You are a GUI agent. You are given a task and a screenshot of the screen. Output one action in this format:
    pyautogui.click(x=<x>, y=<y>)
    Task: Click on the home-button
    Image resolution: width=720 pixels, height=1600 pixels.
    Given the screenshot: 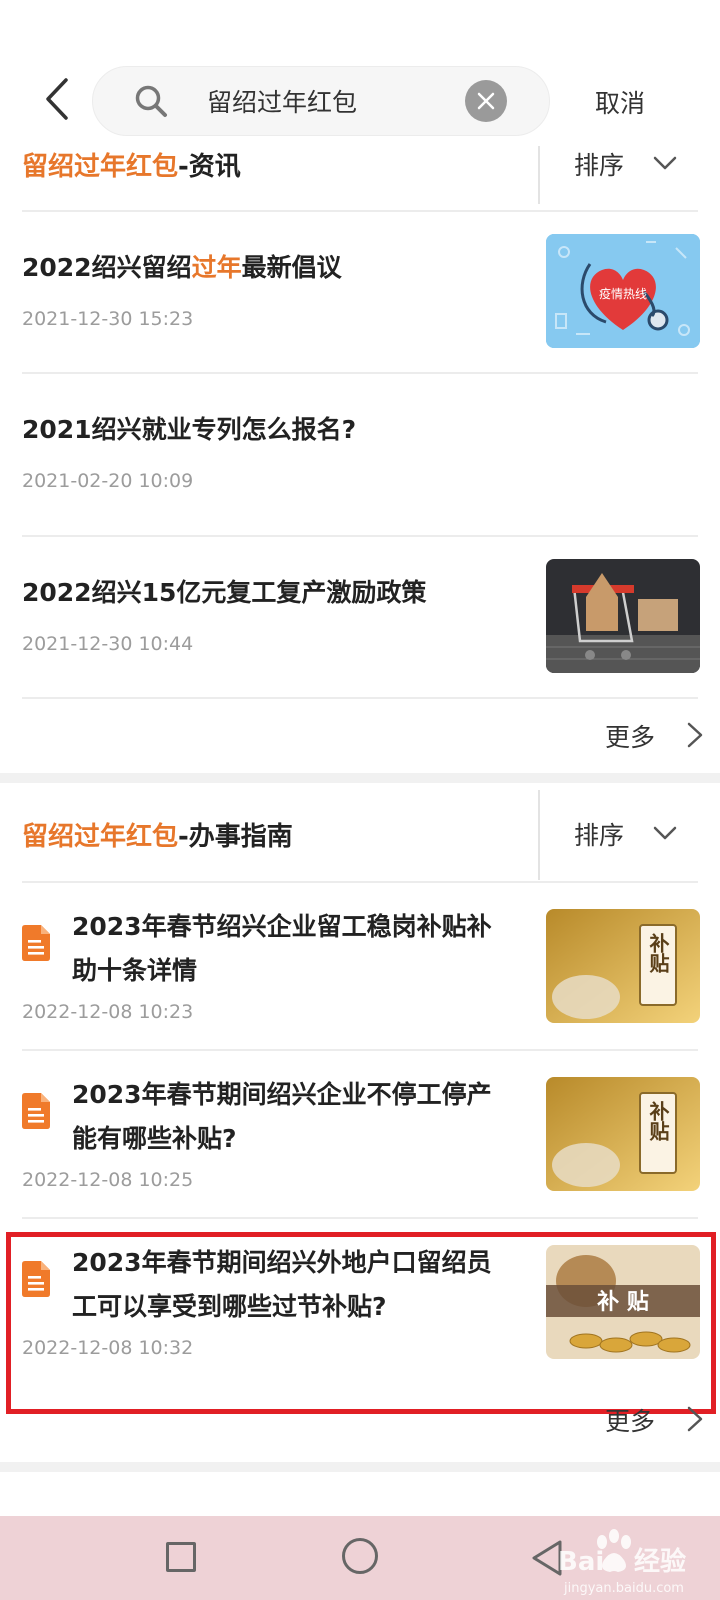 What is the action you would take?
    pyautogui.click(x=360, y=1556)
    